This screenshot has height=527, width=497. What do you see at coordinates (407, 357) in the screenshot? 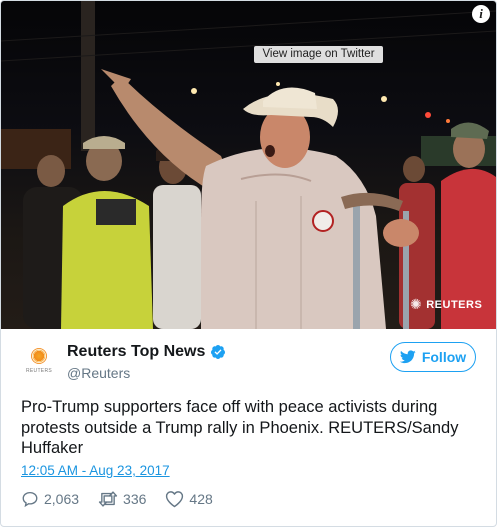
I see `twitter-bird-icon` at bounding box center [407, 357].